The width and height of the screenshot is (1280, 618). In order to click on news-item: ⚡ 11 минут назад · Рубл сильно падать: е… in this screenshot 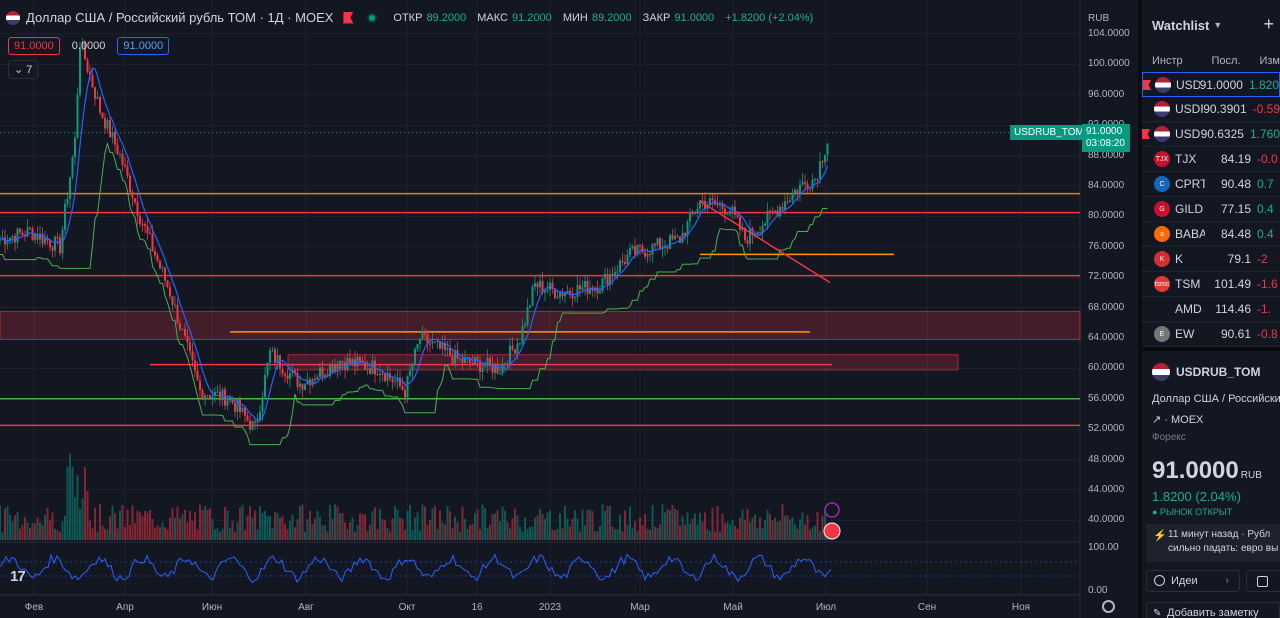, I will do `click(1213, 543)`.